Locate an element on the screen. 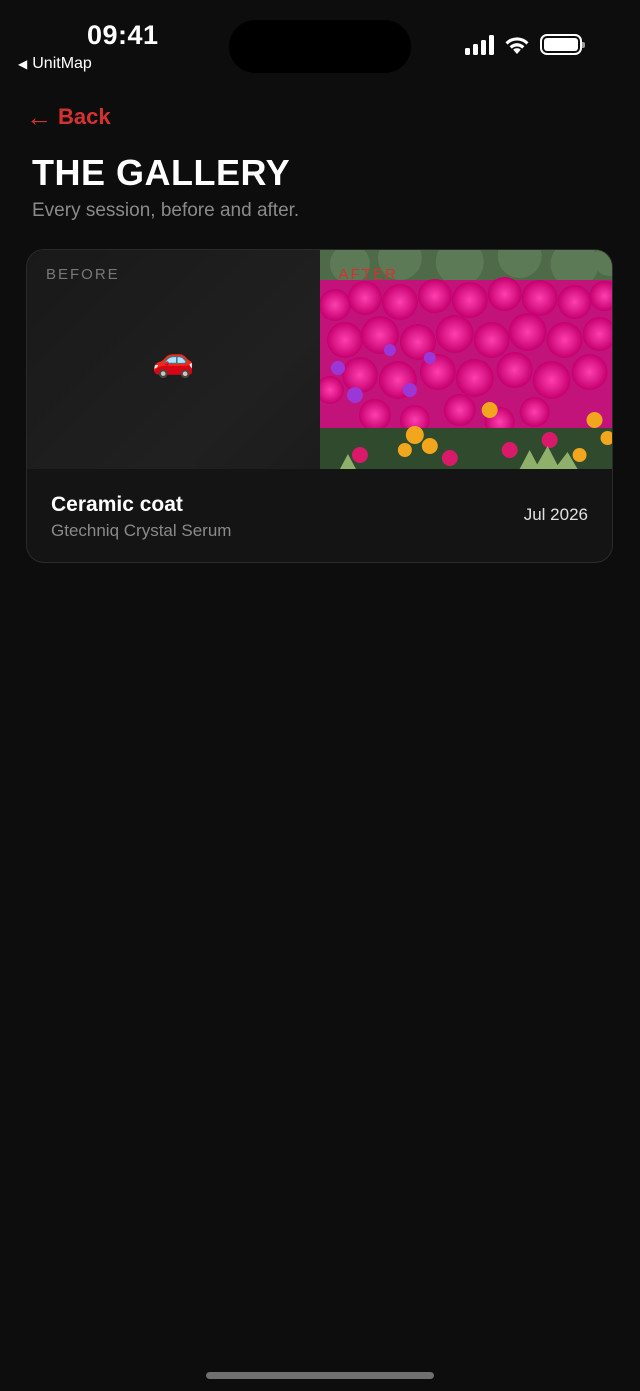 Image resolution: width=640 pixels, height=1391 pixels. before-after-media: BEFORE 🚗 AFTER is located at coordinates (319, 359).